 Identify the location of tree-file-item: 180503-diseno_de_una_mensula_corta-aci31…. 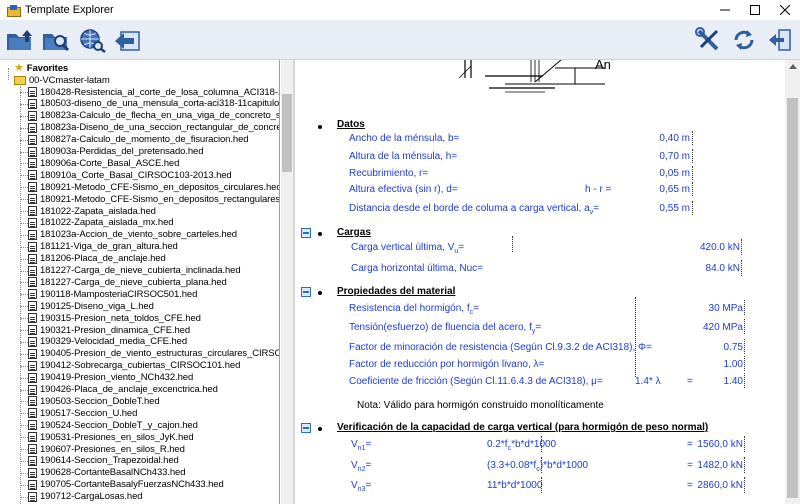
(153, 104).